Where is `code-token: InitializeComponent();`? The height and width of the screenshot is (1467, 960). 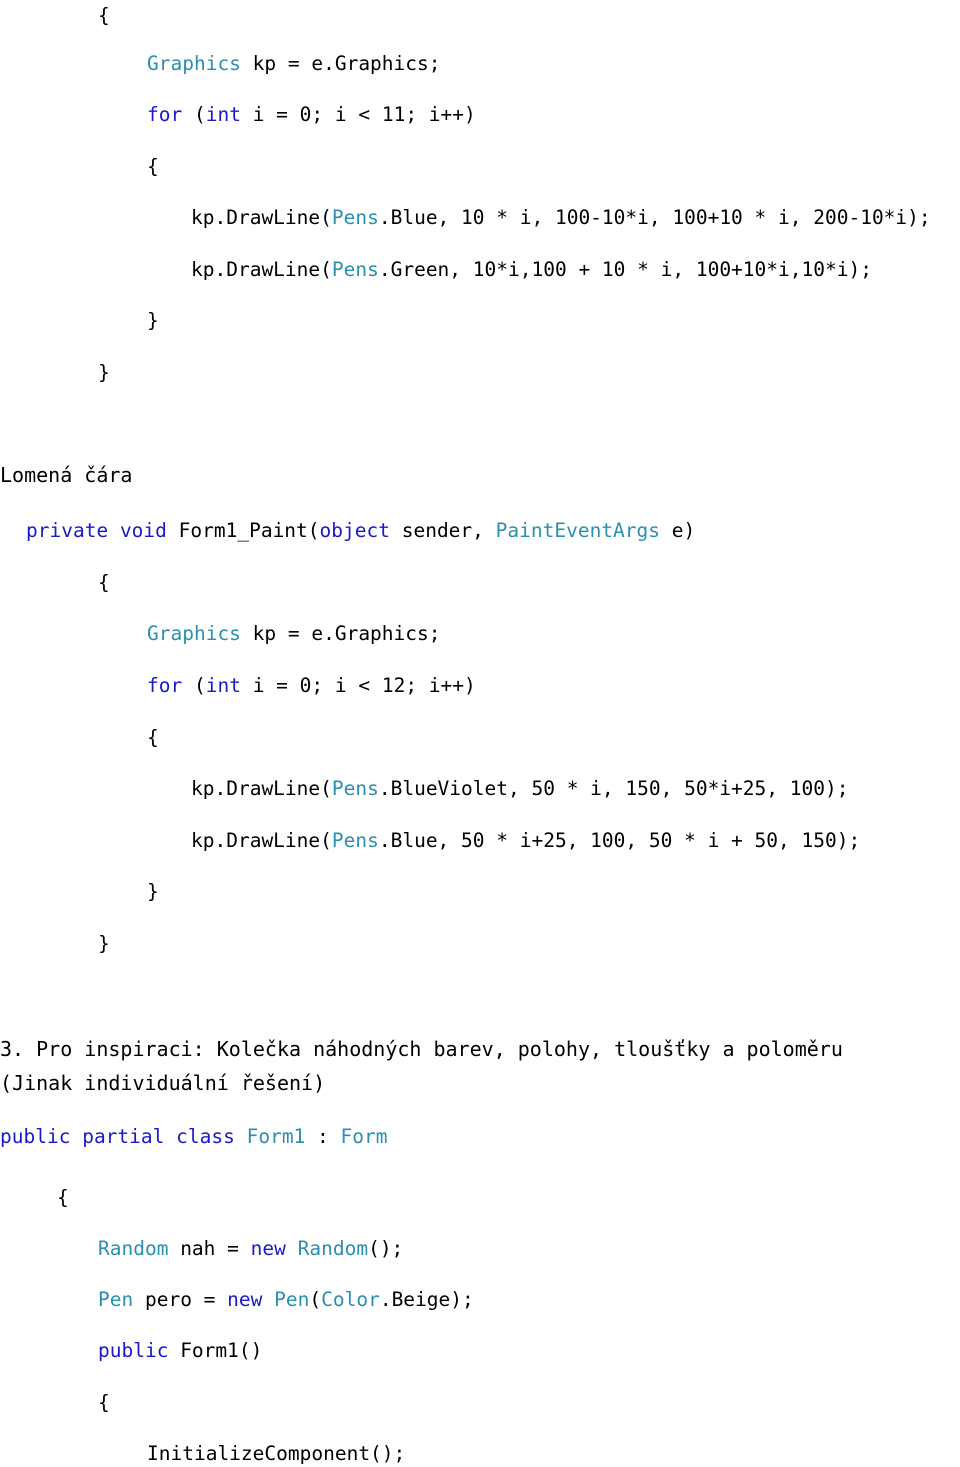
code-token: InitializeComponent(); is located at coordinates (276, 1453).